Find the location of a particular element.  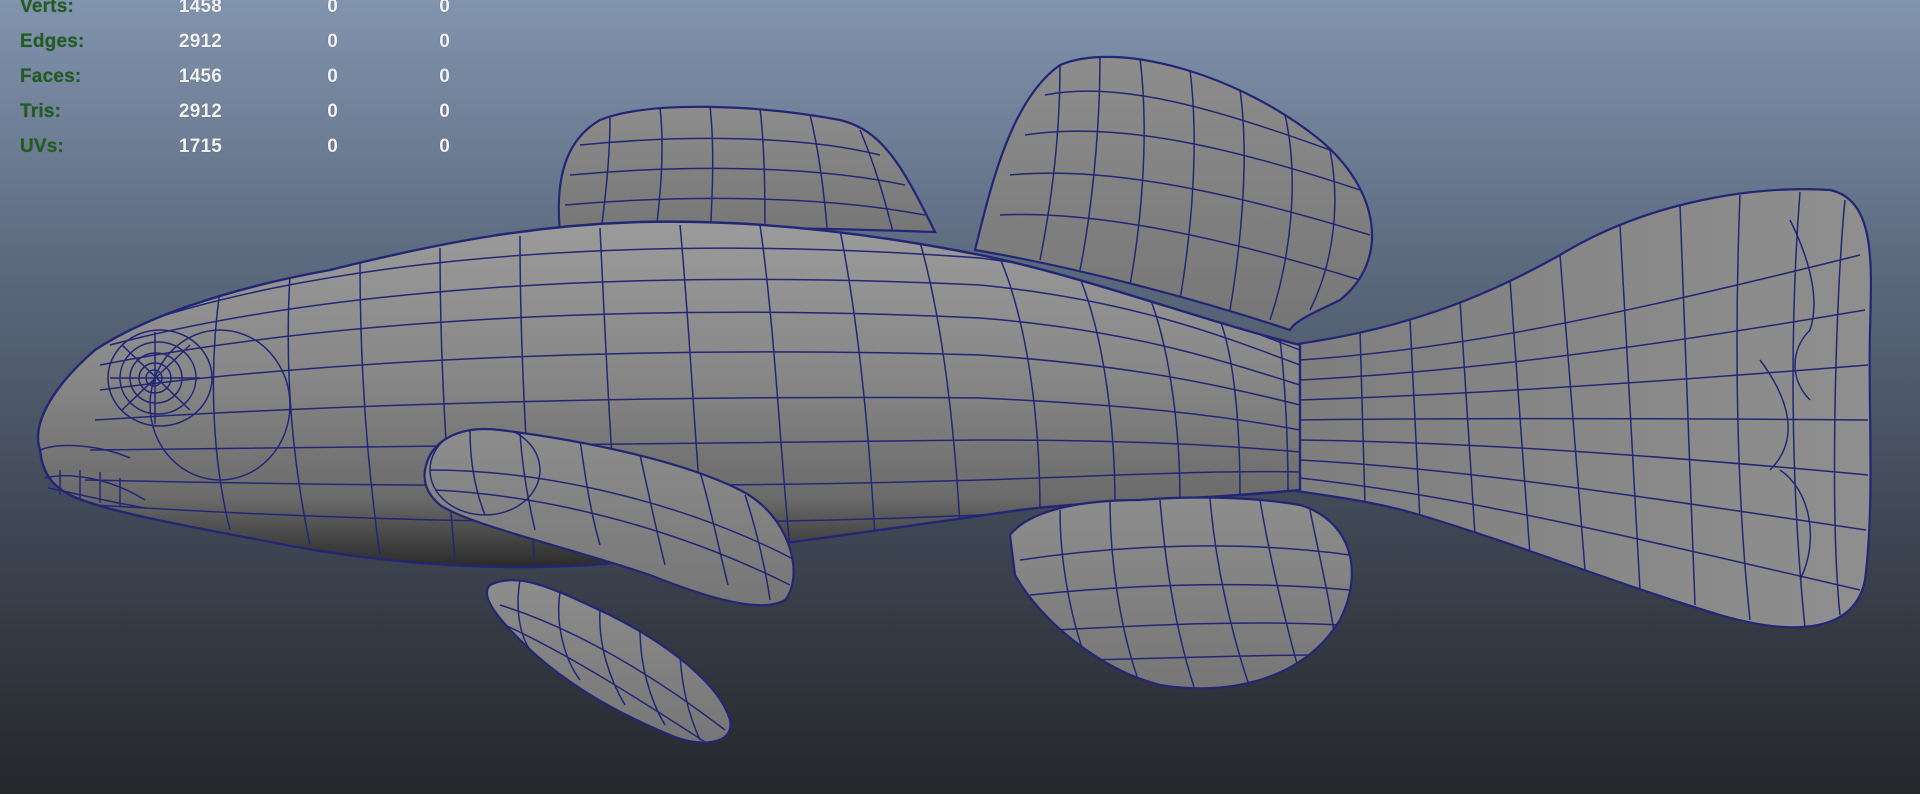

hud-total: 1715 is located at coordinates (200, 146).